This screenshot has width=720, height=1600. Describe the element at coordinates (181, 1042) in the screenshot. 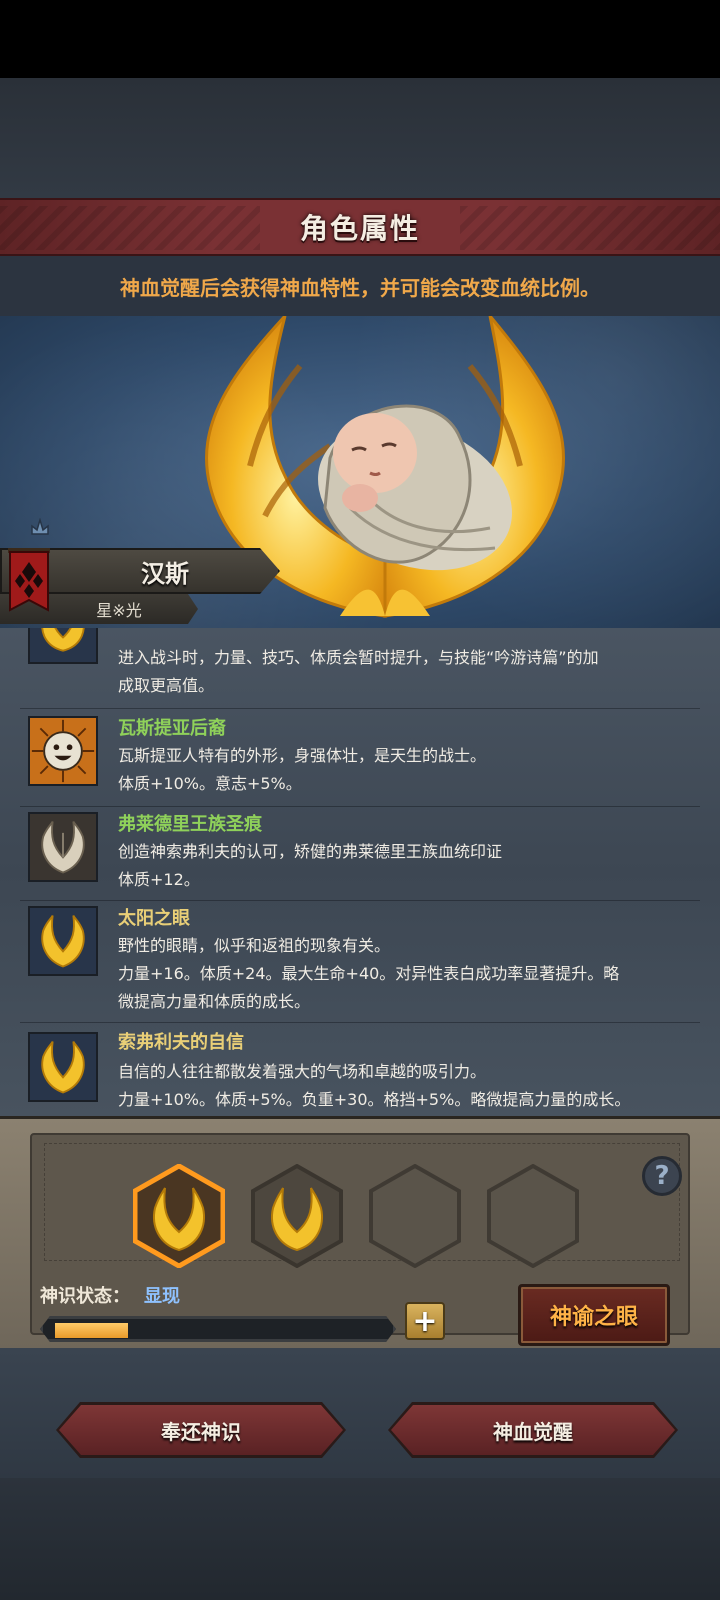

I see `trait-name: 索弗利夫的自信` at that location.